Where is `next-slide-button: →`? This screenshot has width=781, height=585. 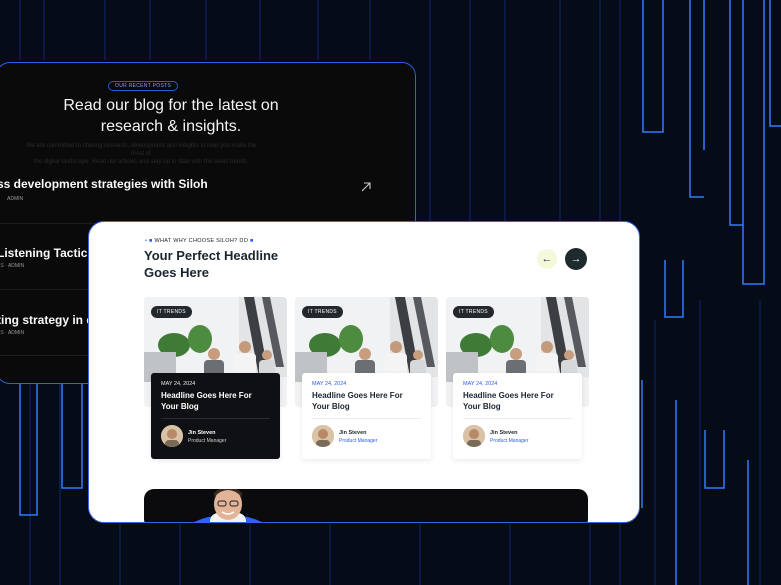
next-slide-button: → is located at coordinates (576, 259).